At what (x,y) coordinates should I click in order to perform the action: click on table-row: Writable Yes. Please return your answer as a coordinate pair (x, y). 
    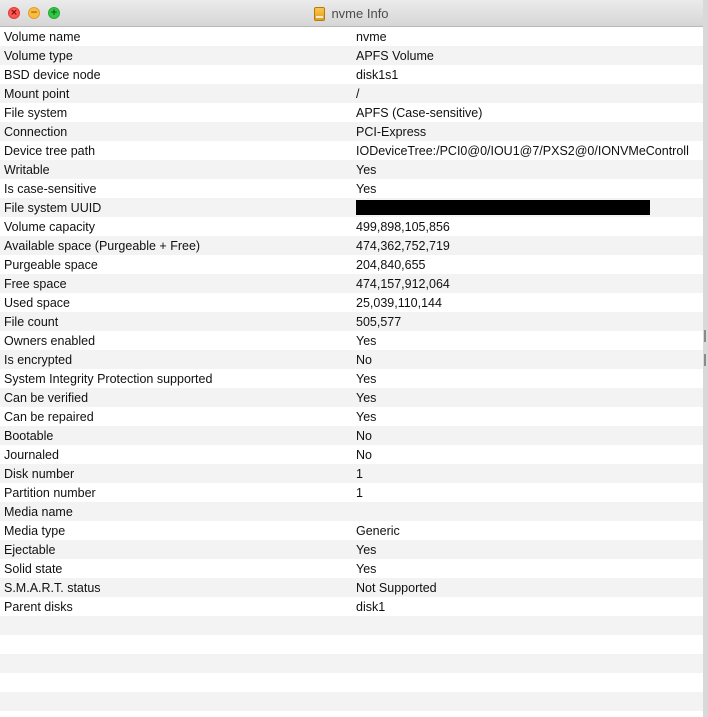
    Looking at the image, I should click on (351, 169).